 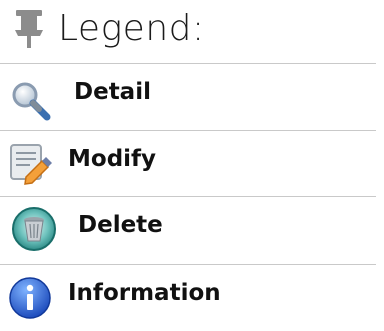 I want to click on legend-item-label: Detail, so click(x=112, y=92).